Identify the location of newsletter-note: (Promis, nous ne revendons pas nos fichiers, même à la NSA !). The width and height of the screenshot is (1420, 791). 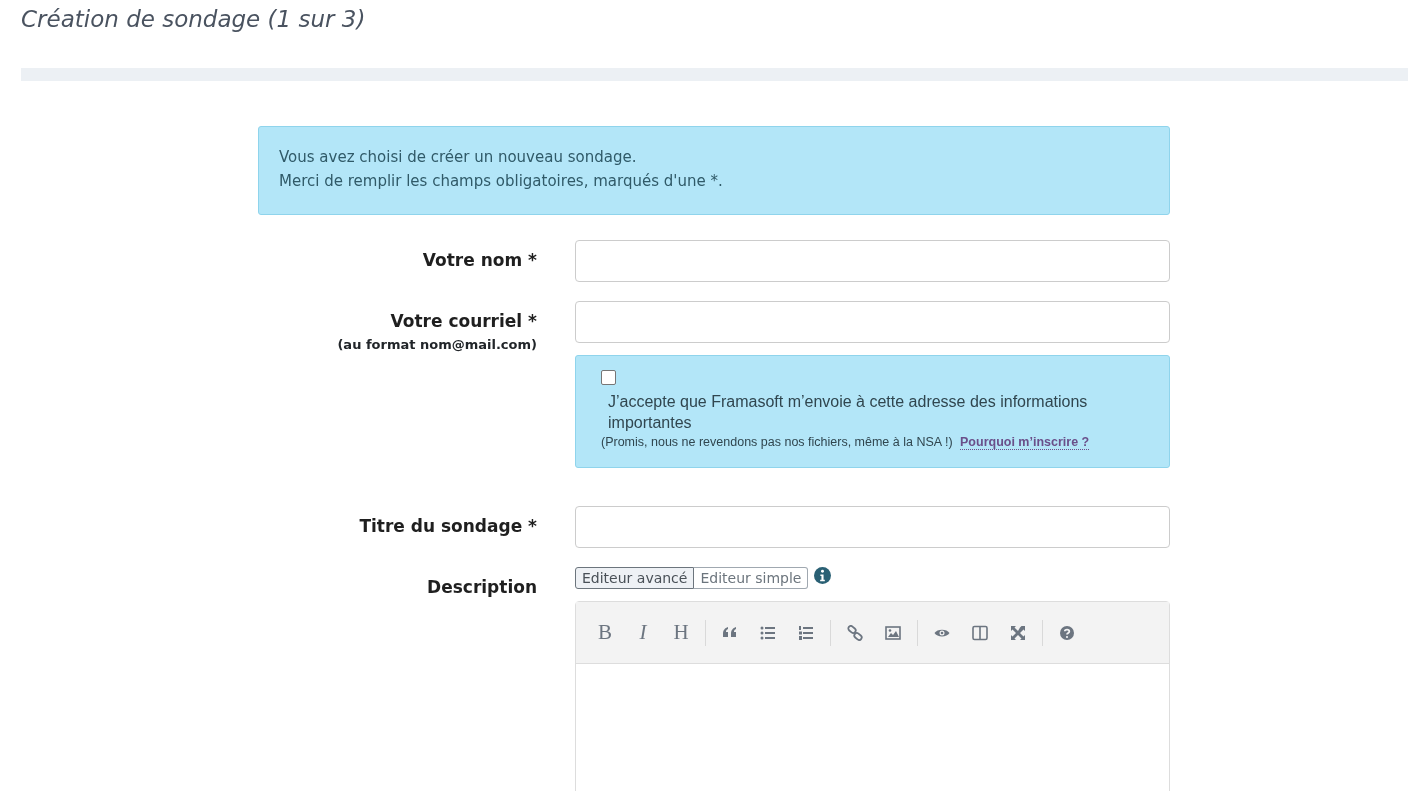
(777, 442).